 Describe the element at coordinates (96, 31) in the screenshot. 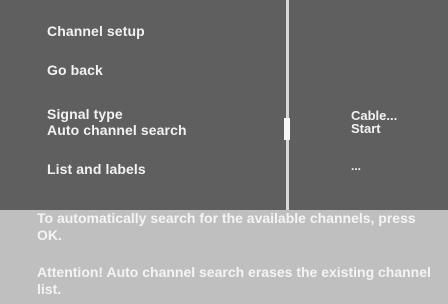

I see `menu-item-channel-setup: Channel setup` at that location.